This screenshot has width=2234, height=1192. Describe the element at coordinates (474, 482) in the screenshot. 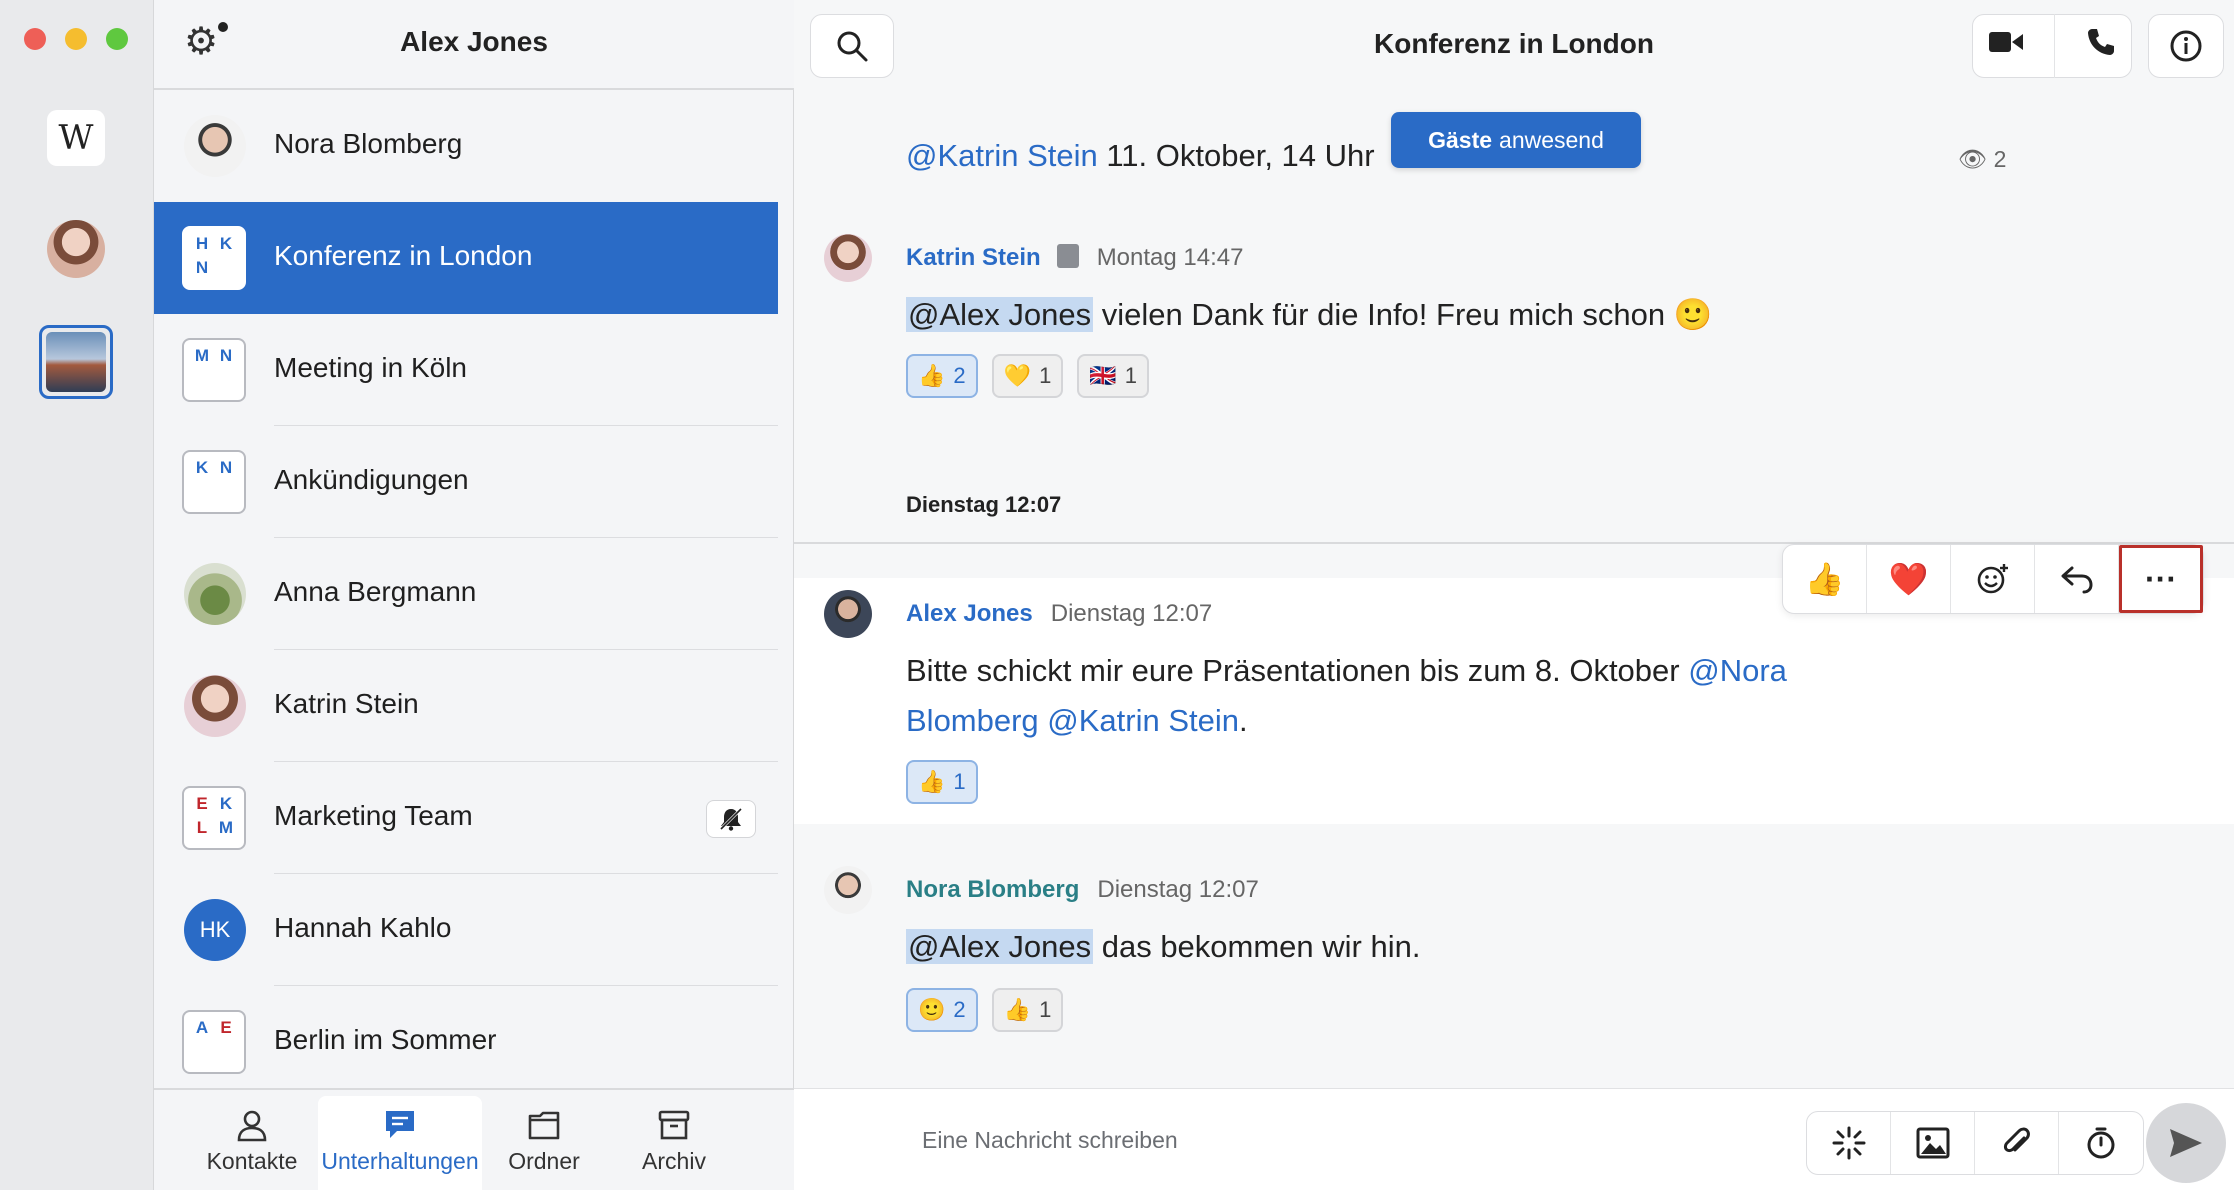

I see `conversation-item: K N Ankündigungen` at that location.